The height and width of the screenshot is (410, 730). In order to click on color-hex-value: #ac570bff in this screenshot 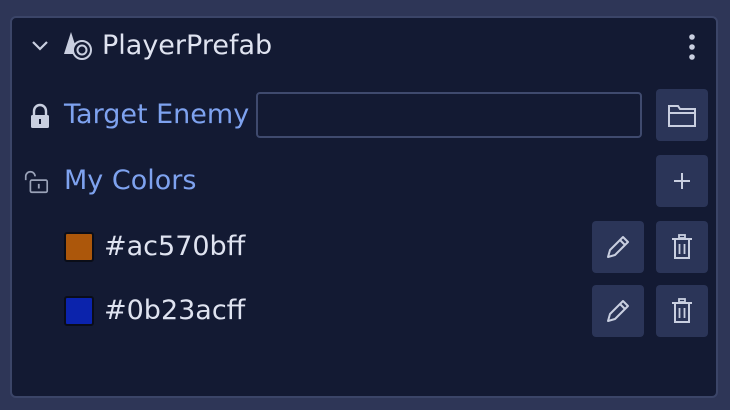, I will do `click(175, 246)`.